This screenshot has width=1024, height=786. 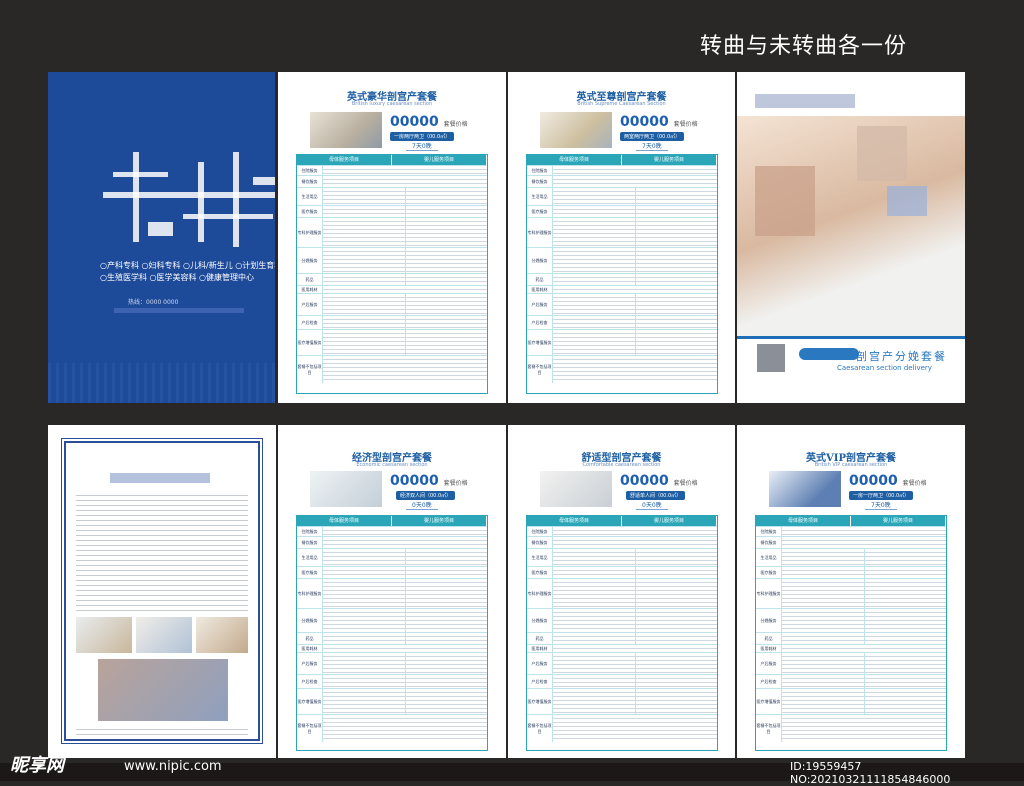 I want to click on blurred-qr, so click(x=771, y=358).